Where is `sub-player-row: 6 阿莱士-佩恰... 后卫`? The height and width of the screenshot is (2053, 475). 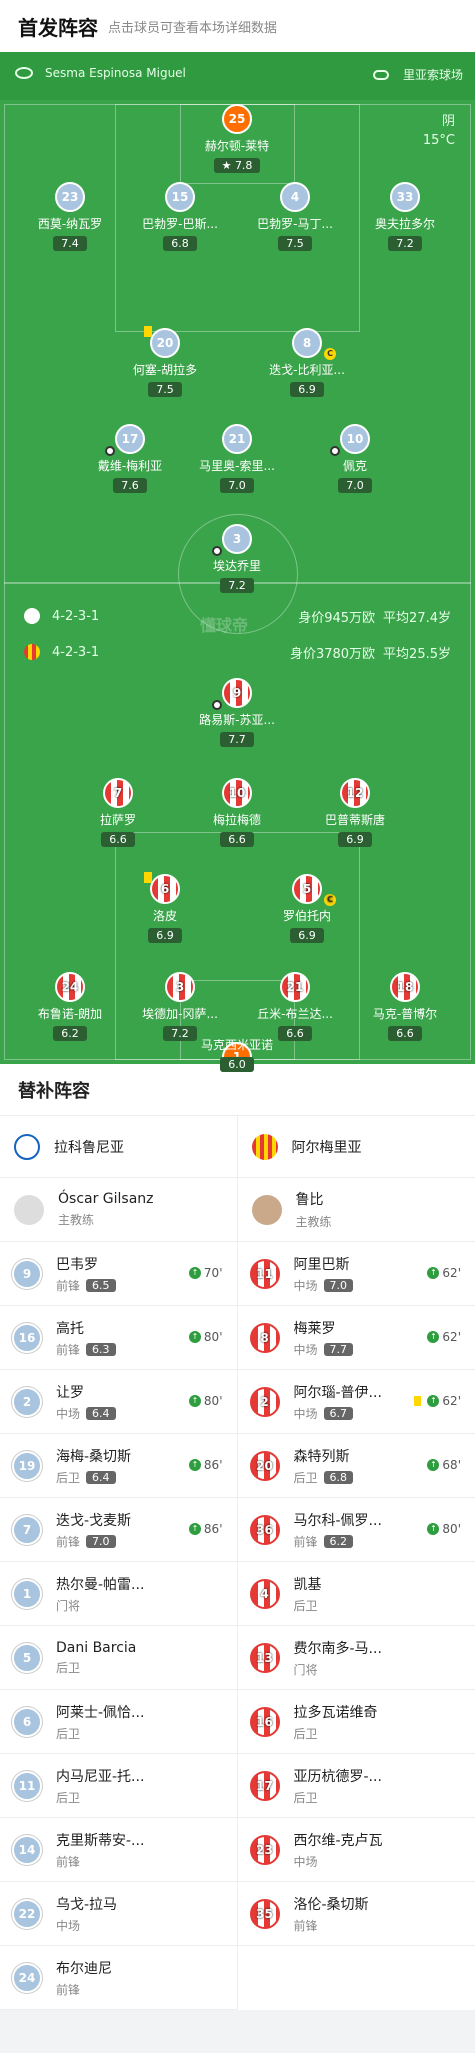
sub-player-row: 6 阿莱士-佩恰... 后卫 is located at coordinates (118, 1722).